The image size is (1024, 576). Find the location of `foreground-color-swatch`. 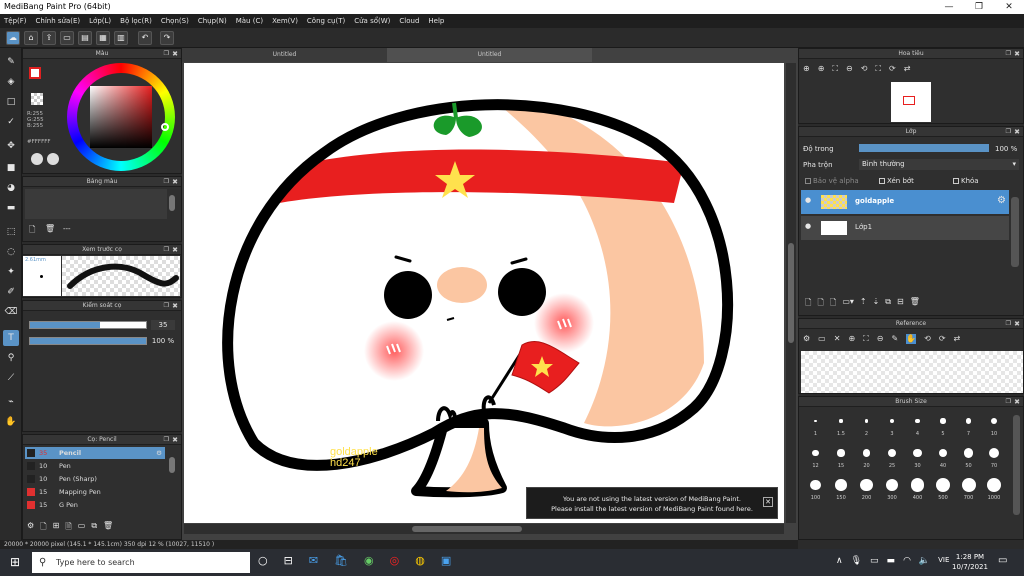

foreground-color-swatch is located at coordinates (35, 73).